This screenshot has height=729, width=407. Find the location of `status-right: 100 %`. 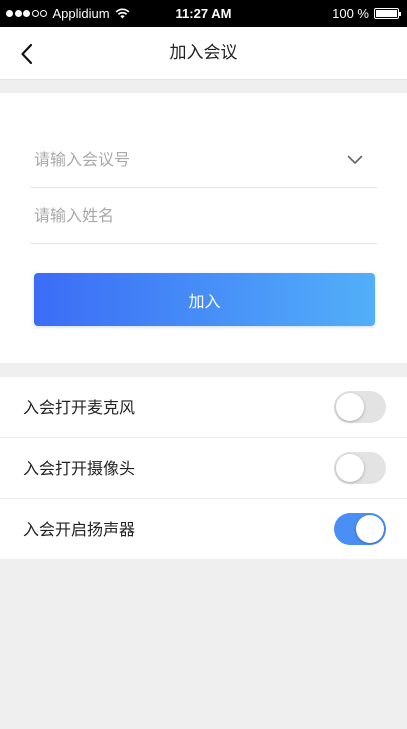

status-right: 100 % is located at coordinates (366, 13).